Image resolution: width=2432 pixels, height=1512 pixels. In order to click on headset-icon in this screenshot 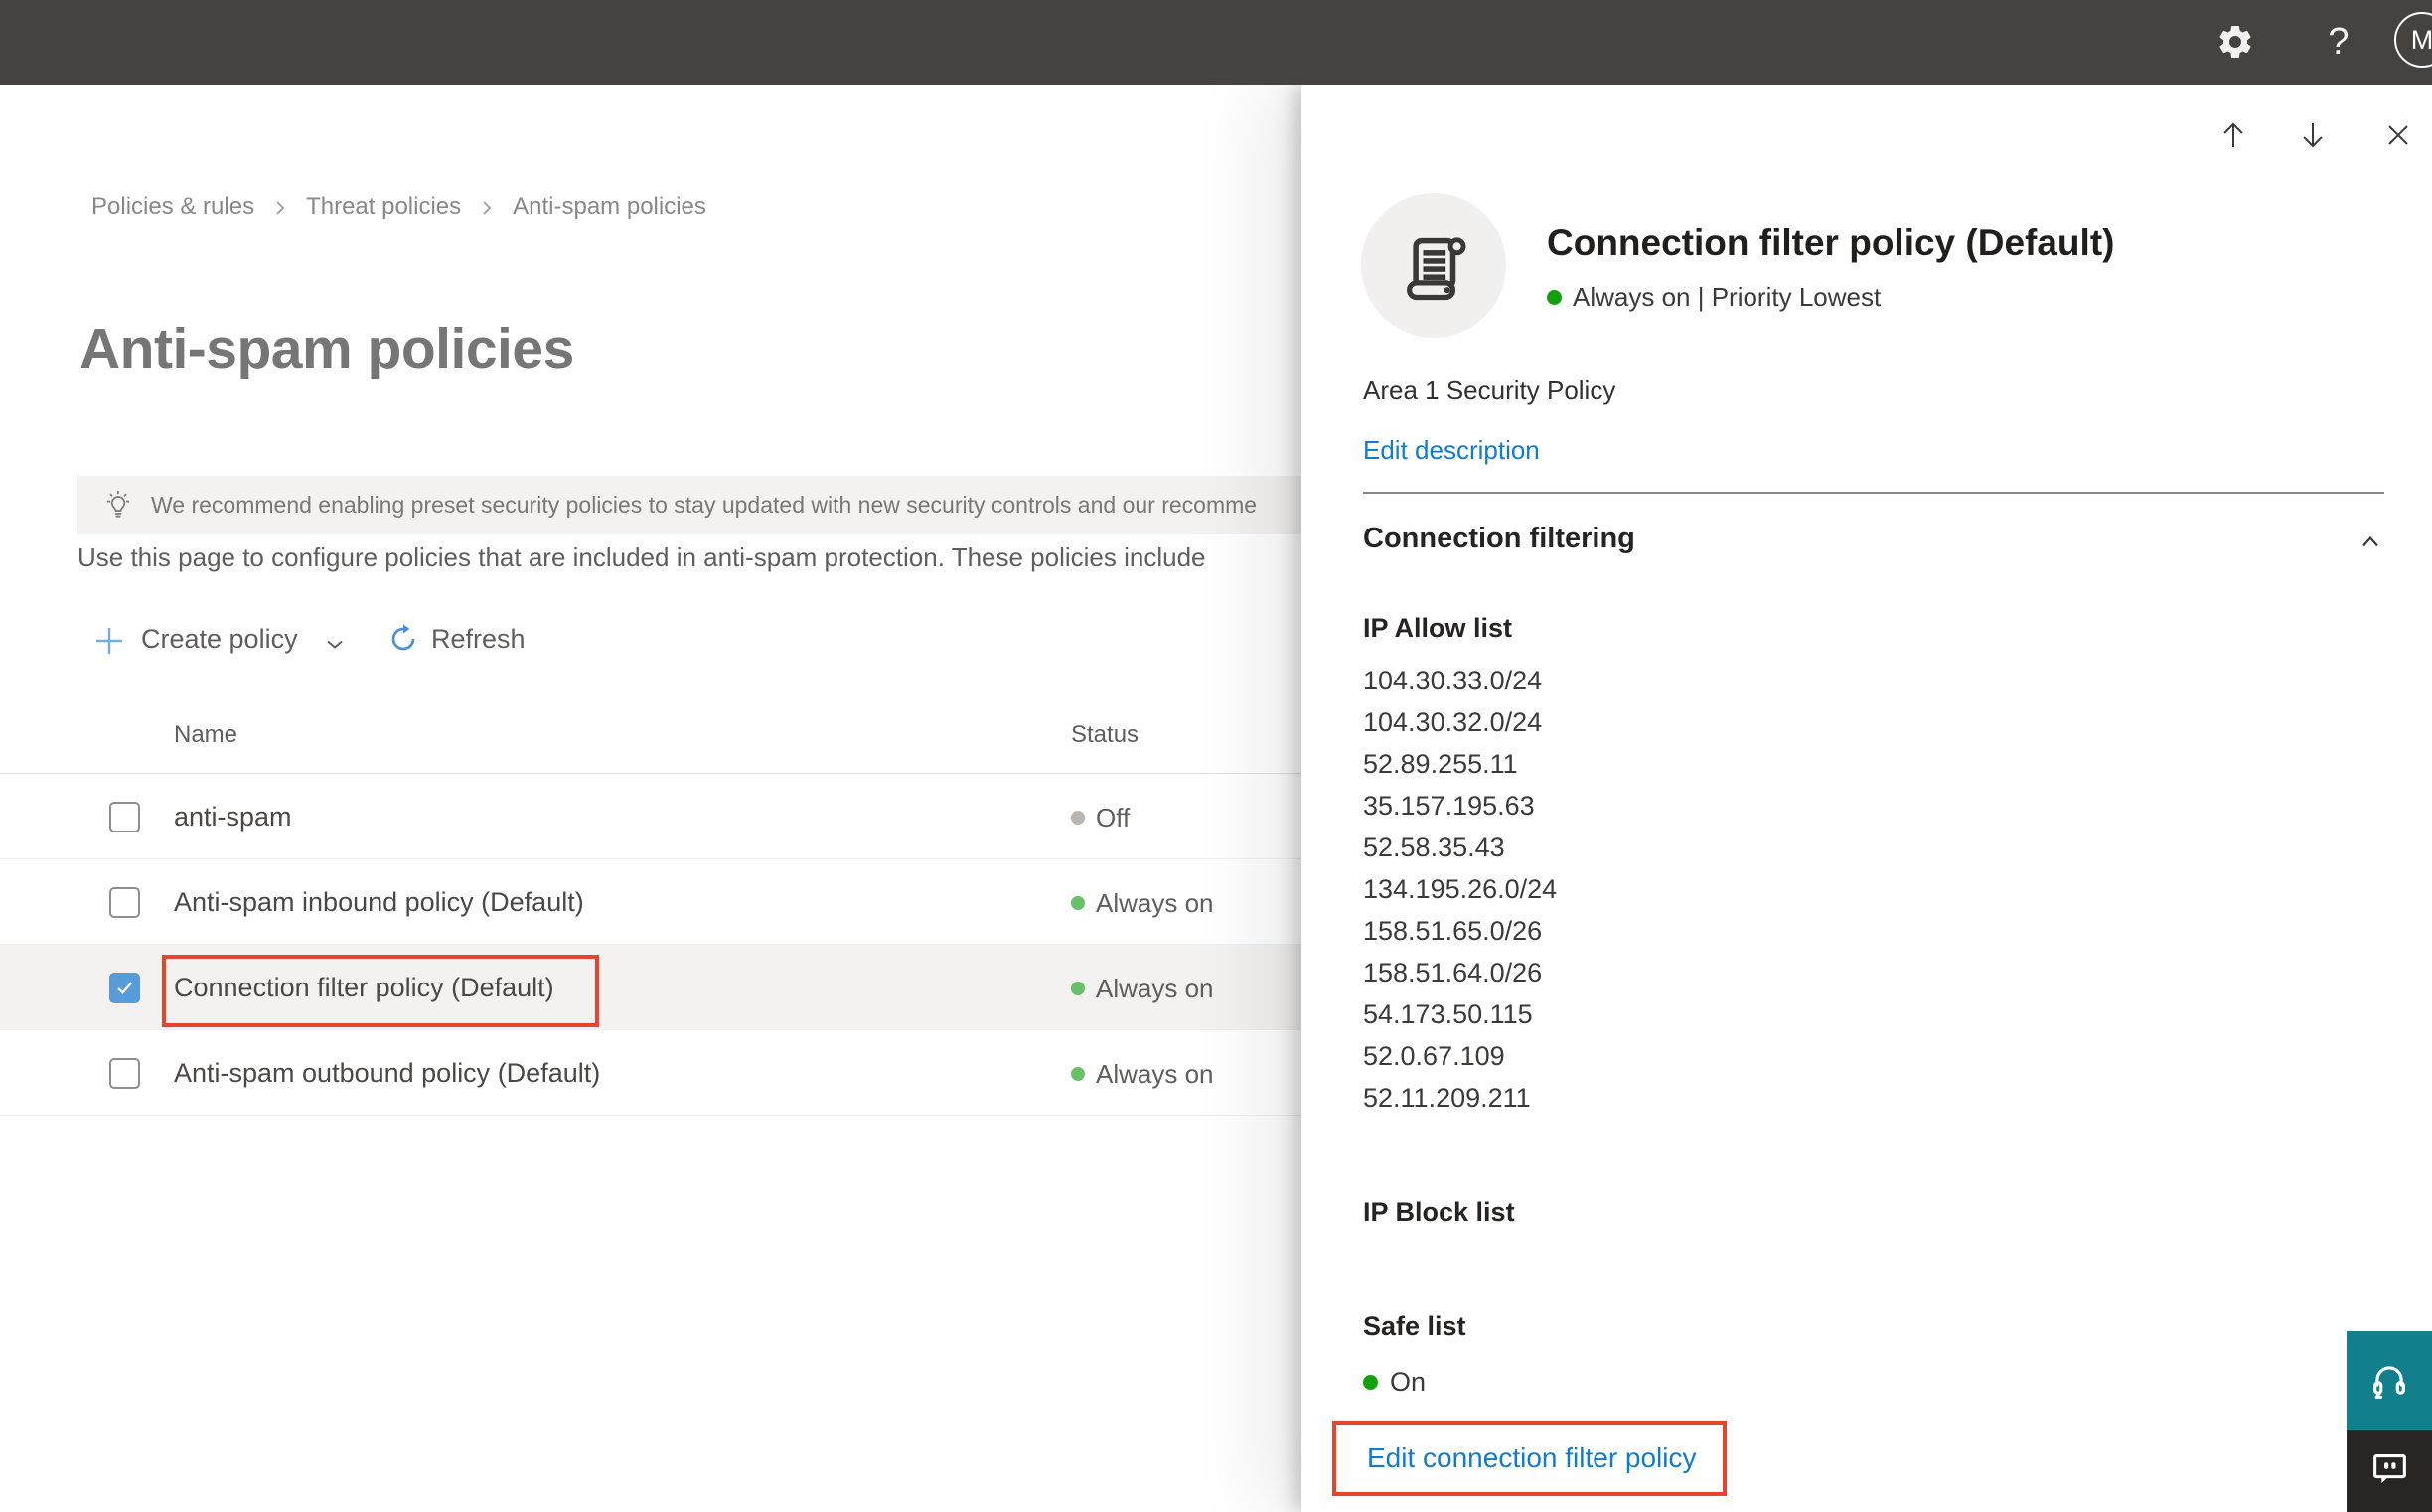, I will do `click(2389, 1382)`.